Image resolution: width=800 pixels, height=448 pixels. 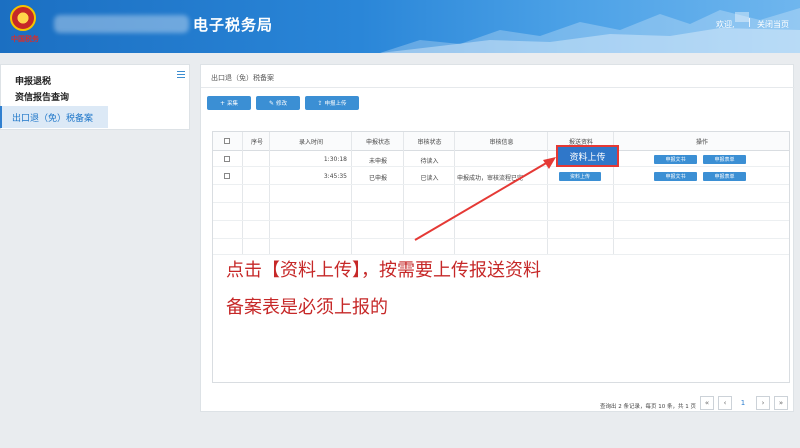 I want to click on select-all-checkbox, so click(x=227, y=141).